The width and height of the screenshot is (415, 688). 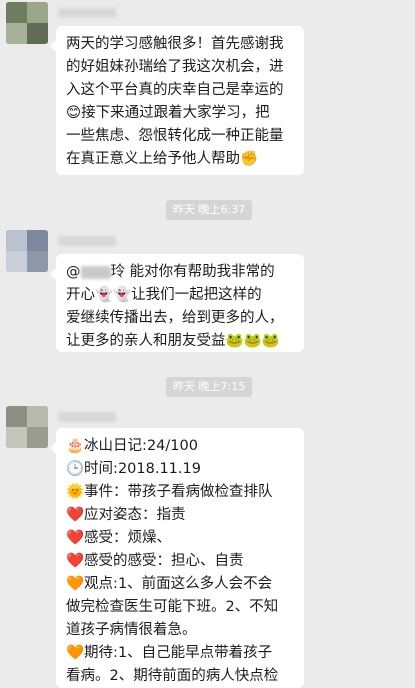 I want to click on message-line: @ 玲 能对你有帮助我非常的, so click(x=180, y=272).